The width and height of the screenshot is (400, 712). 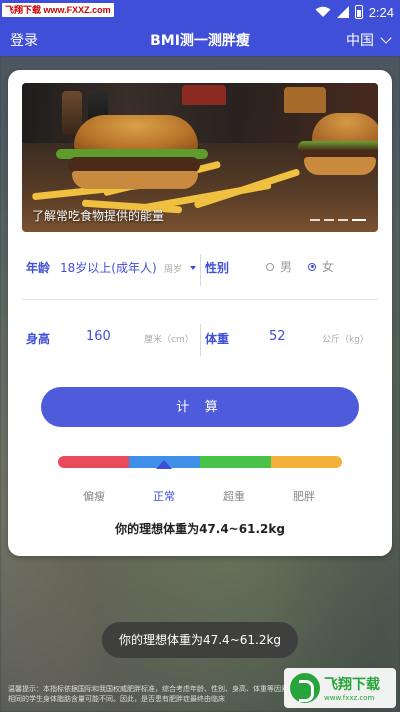 I want to click on gender-label: 性别, so click(x=217, y=268).